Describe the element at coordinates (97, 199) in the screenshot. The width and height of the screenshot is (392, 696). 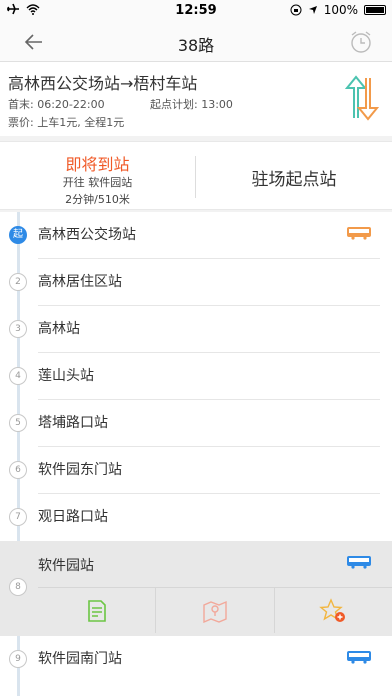
I see `eta-label: 2分钟/510米` at that location.